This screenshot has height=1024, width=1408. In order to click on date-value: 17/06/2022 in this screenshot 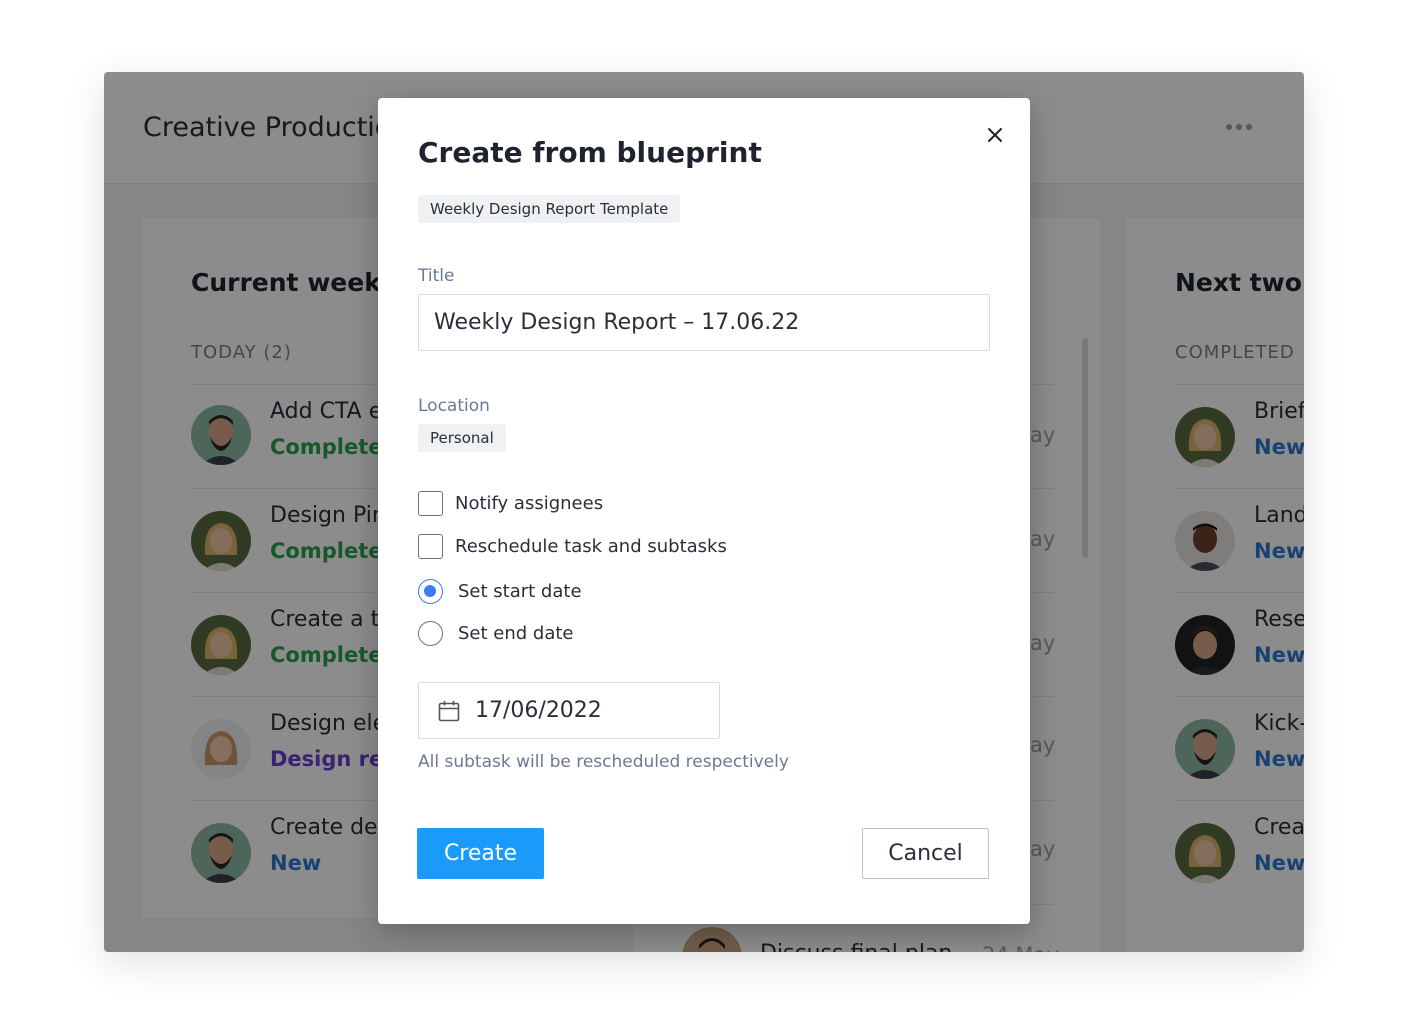, I will do `click(538, 710)`.